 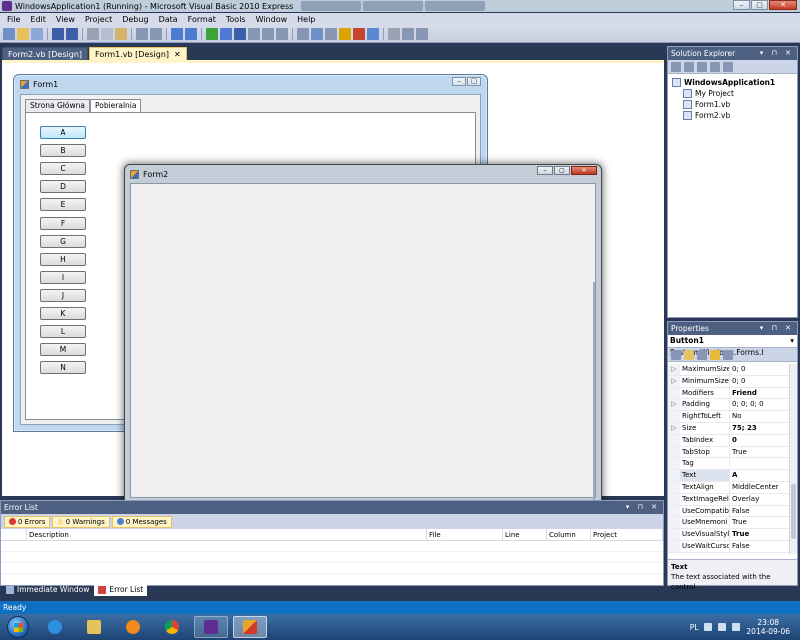 I want to click on tab-form2-design: Form2.vb [Design], so click(x=45, y=53).